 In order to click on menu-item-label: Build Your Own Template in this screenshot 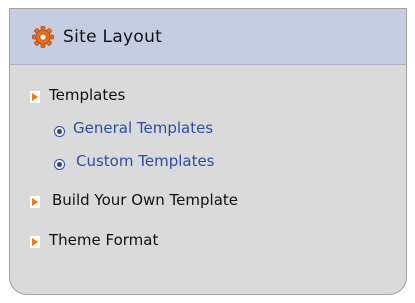, I will do `click(145, 200)`.